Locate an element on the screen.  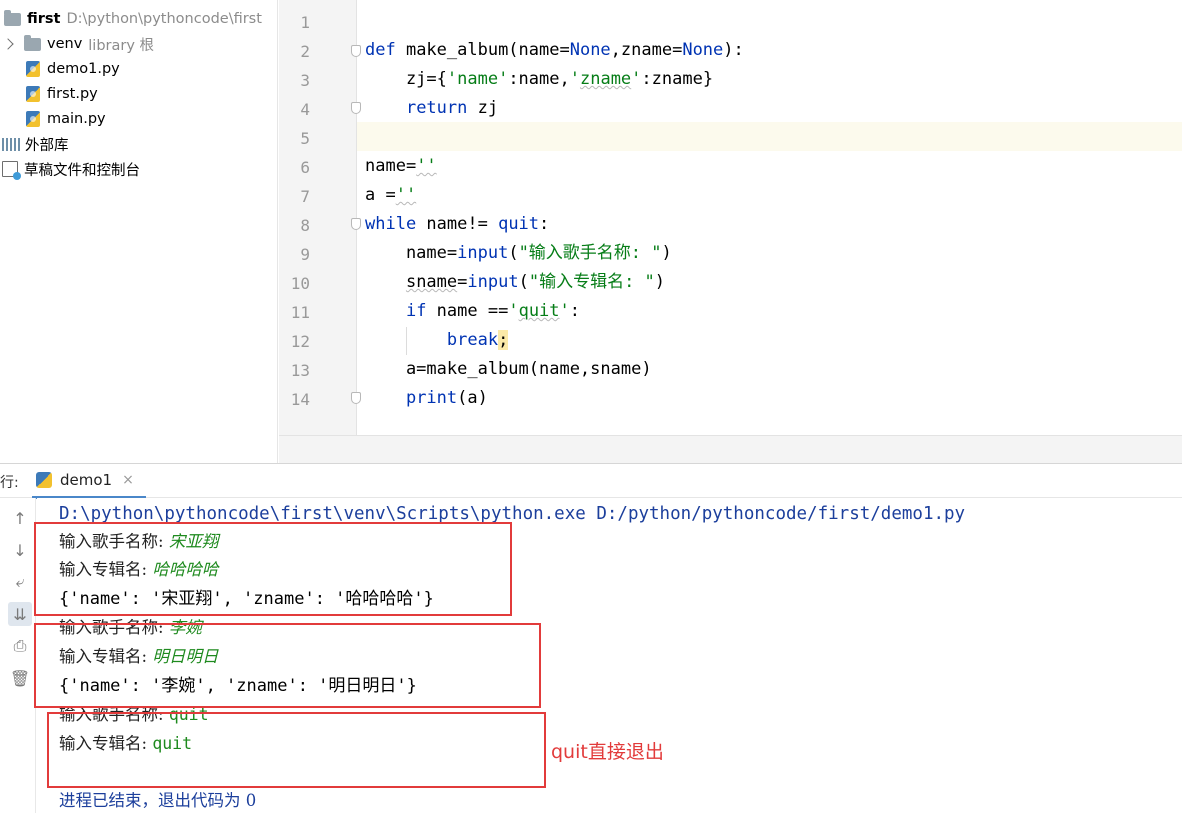
scratches-icon is located at coordinates (11, 170).